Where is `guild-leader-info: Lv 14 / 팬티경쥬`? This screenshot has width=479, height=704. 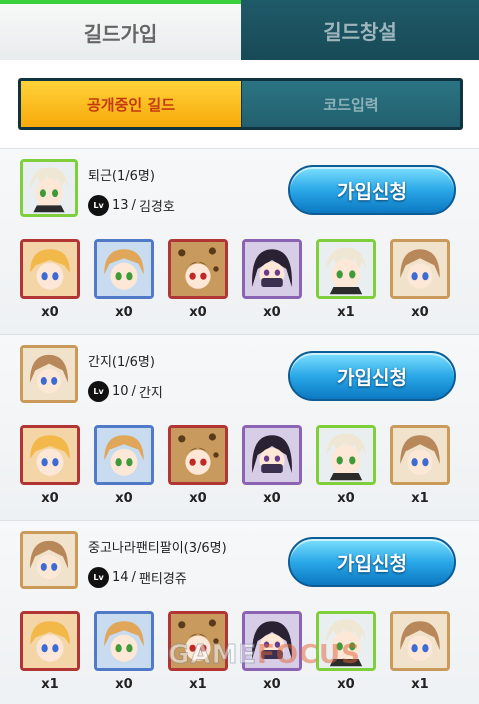 guild-leader-info: Lv 14 / 팬티경쥬 is located at coordinates (137, 577).